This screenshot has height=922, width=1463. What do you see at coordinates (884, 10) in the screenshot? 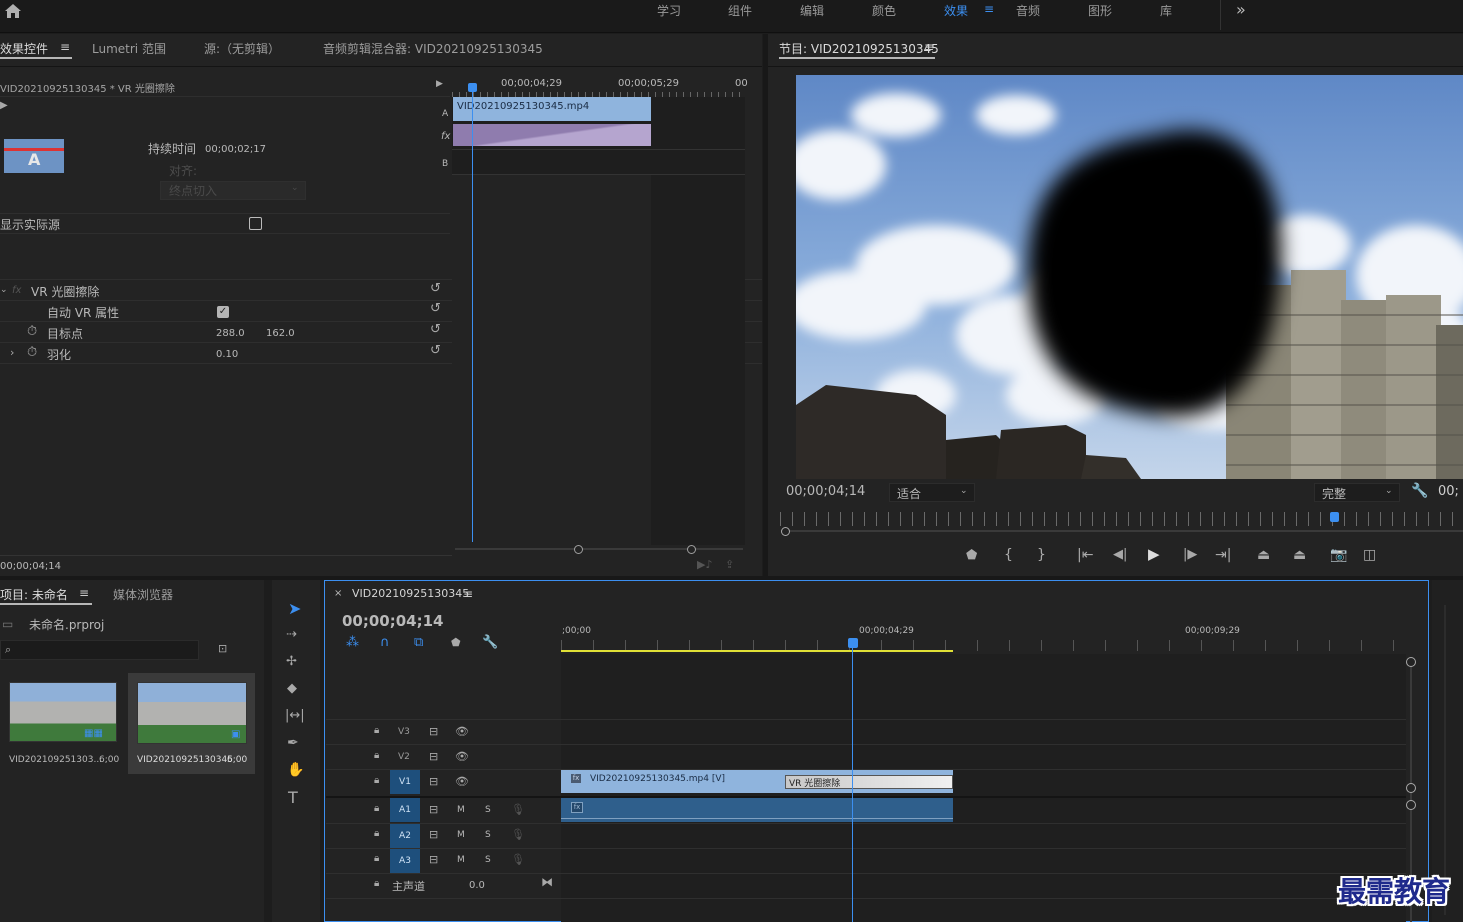
I see `workspace-color: 颜色` at bounding box center [884, 10].